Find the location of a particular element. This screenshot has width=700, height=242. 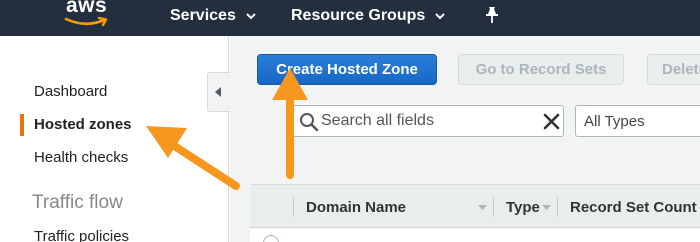

top-nav: aws Services Resource Groups is located at coordinates (350, 18).